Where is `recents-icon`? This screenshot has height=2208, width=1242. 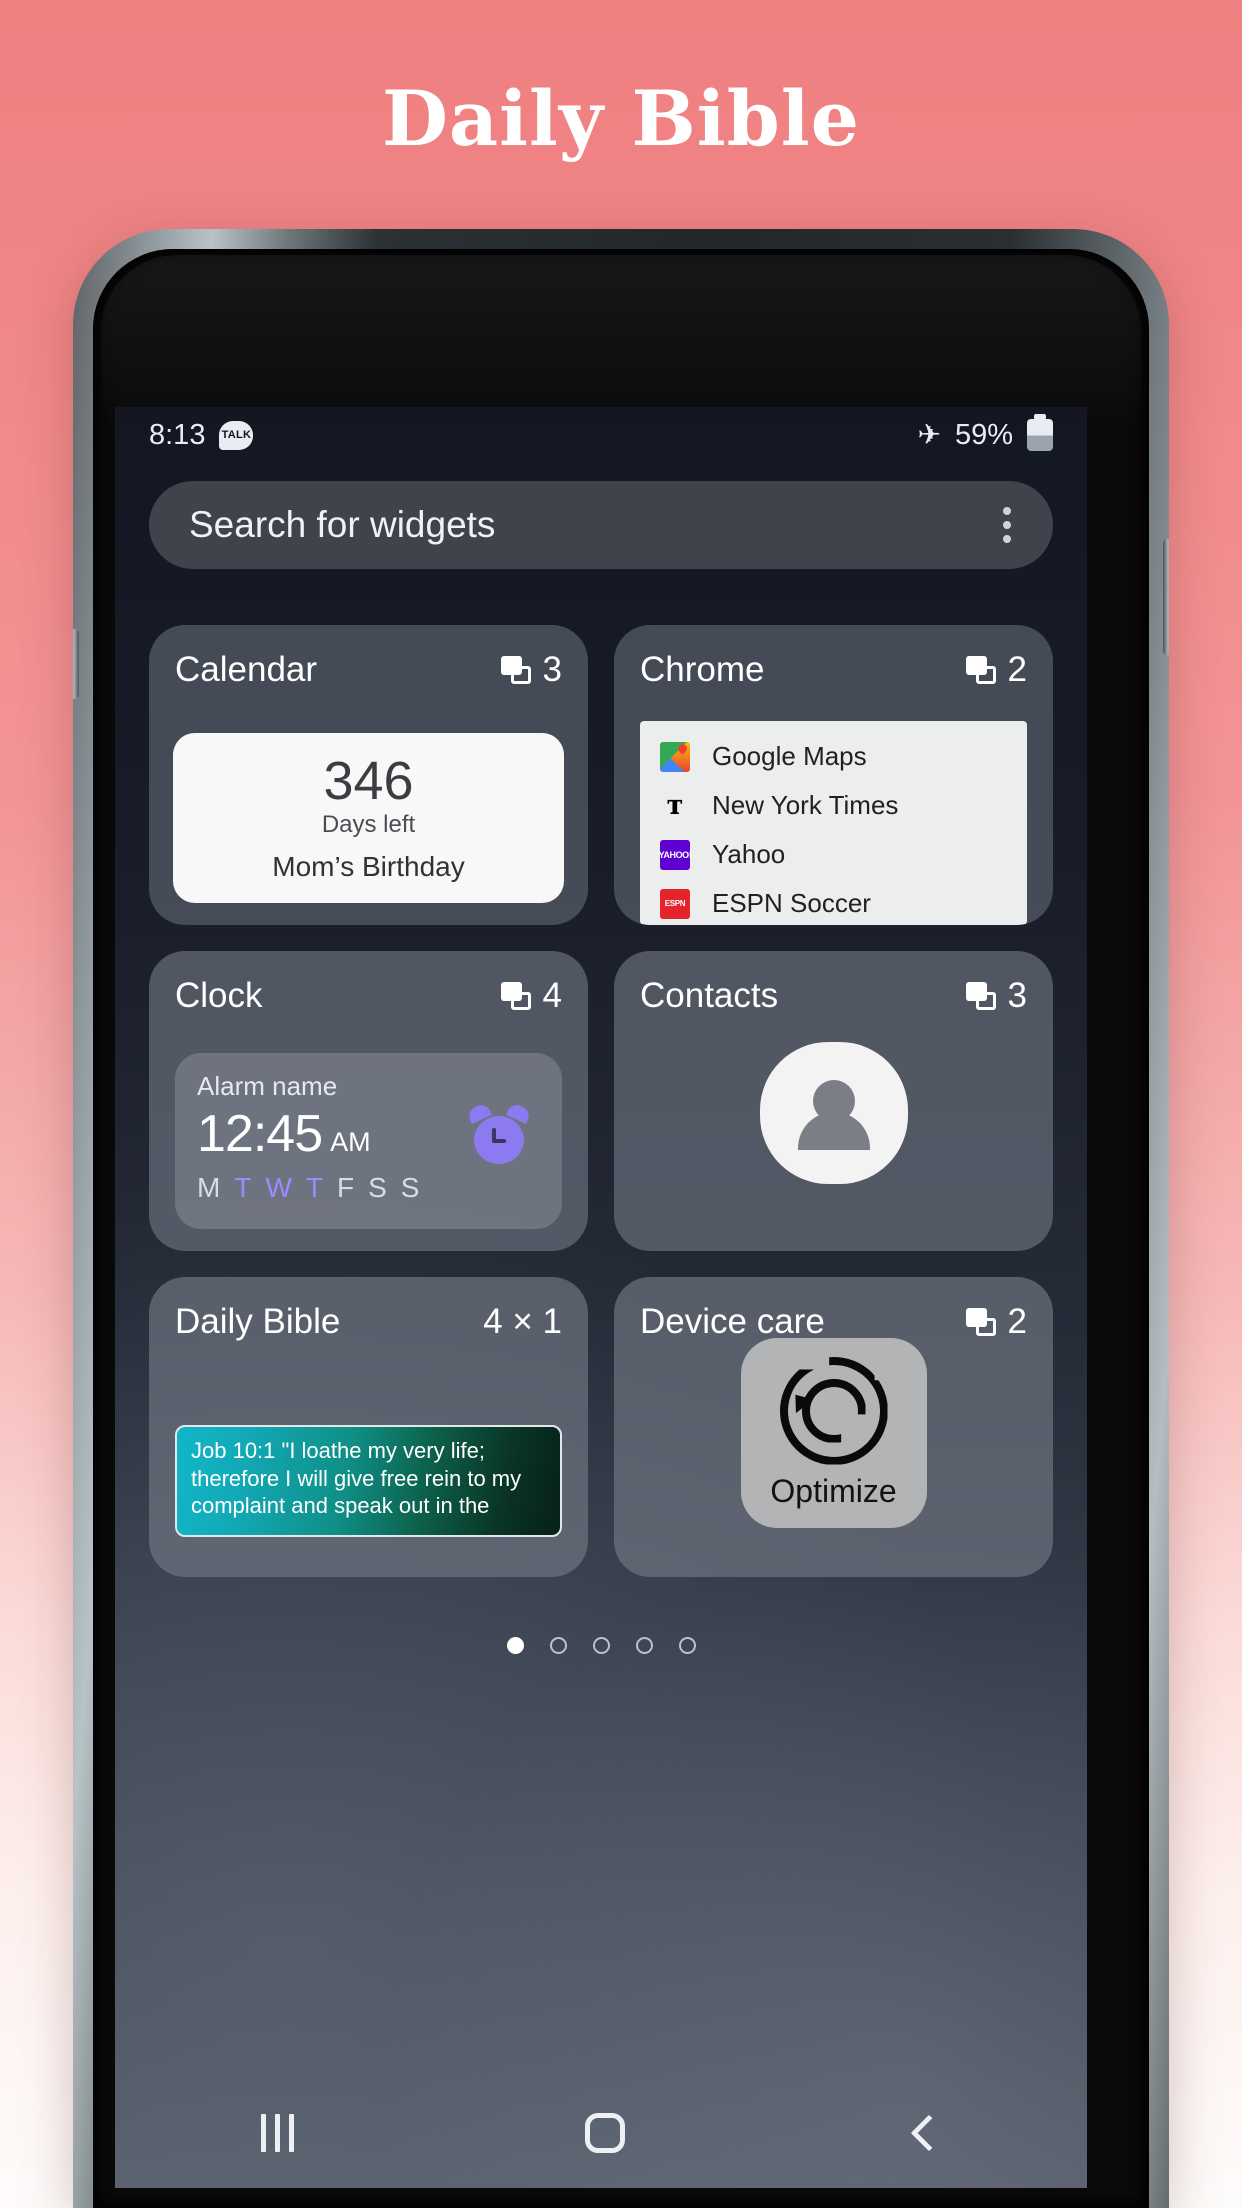 recents-icon is located at coordinates (277, 2133).